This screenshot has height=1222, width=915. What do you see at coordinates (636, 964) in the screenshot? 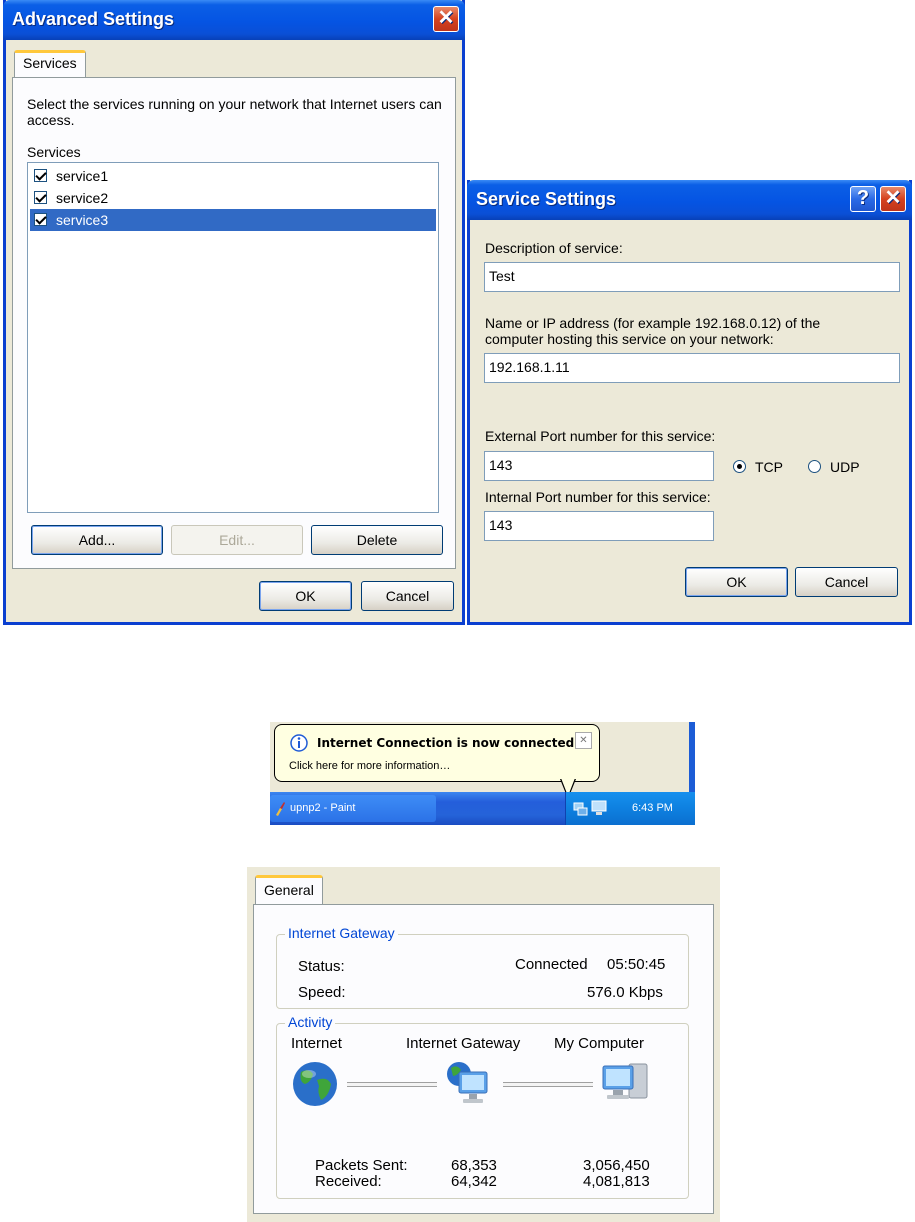
I see `connection-duration: 05:50:45` at bounding box center [636, 964].